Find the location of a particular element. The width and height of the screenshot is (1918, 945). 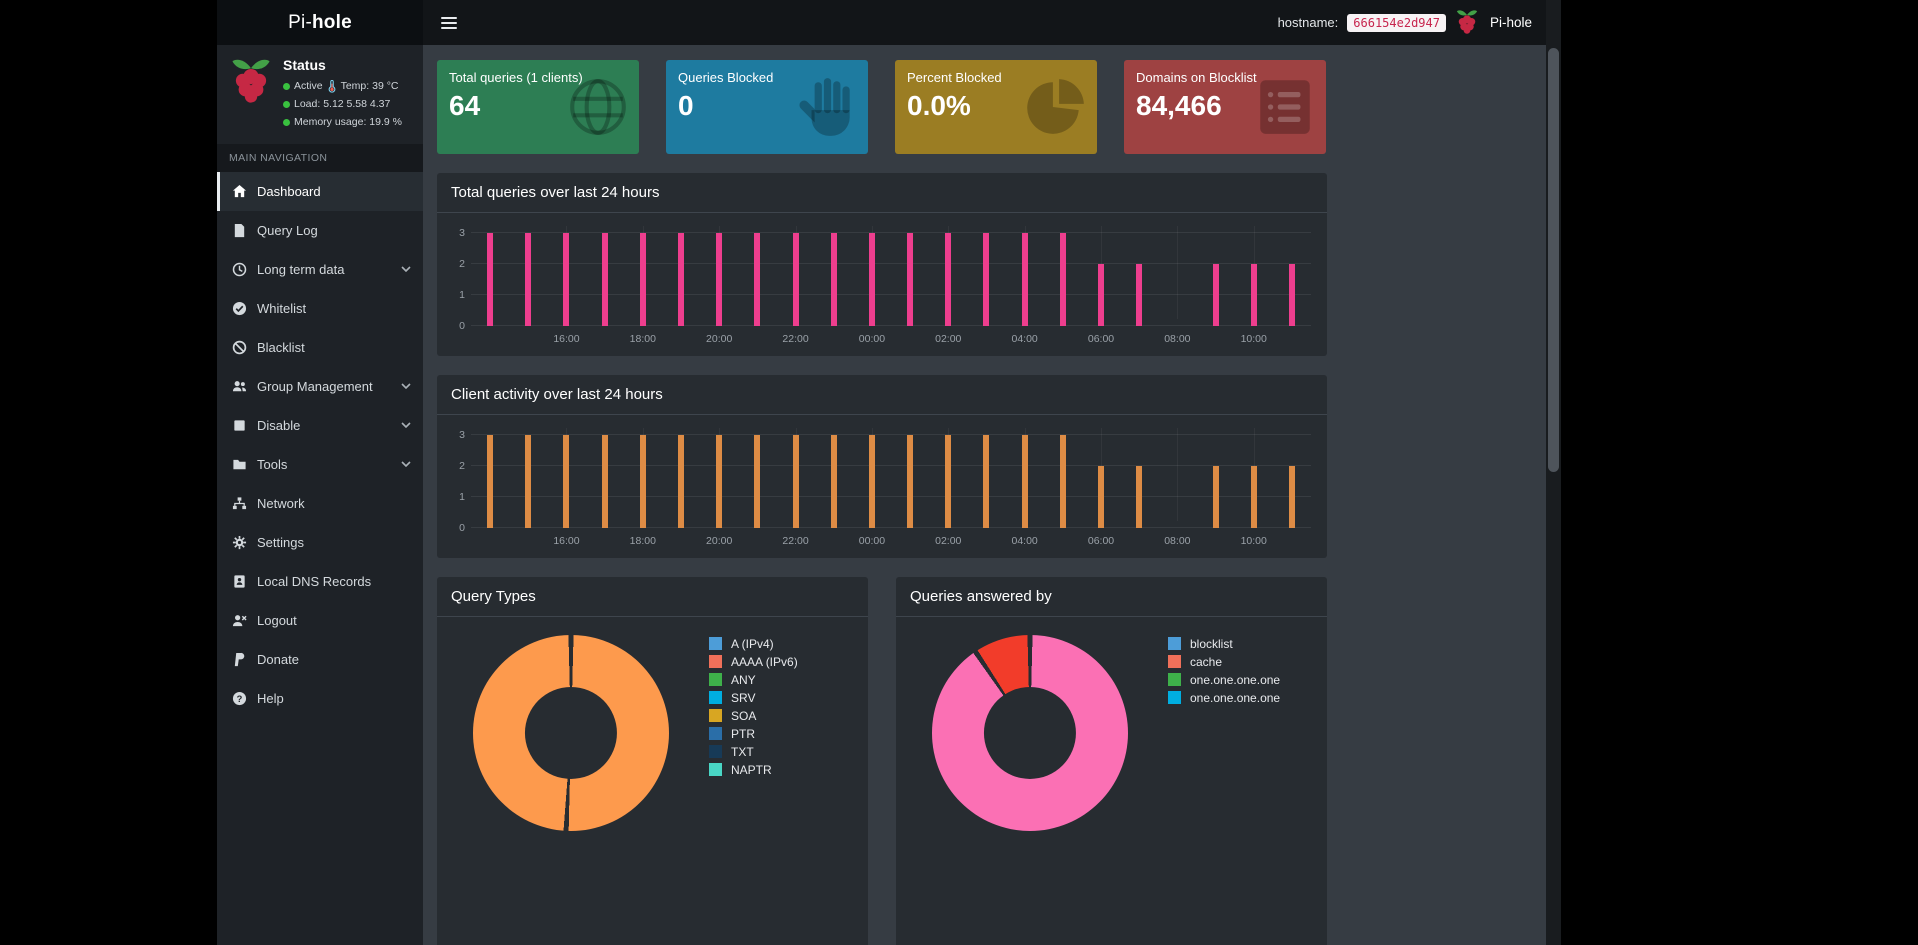

legend-label: ANY is located at coordinates (743, 679).